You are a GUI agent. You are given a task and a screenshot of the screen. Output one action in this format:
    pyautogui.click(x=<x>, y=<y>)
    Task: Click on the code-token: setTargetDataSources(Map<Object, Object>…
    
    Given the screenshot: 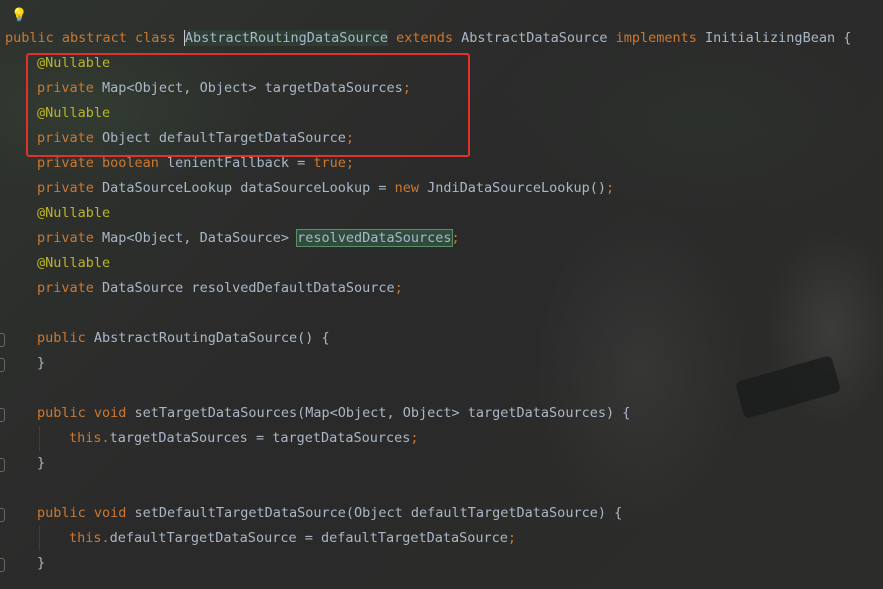 What is the action you would take?
    pyautogui.click(x=382, y=413)
    